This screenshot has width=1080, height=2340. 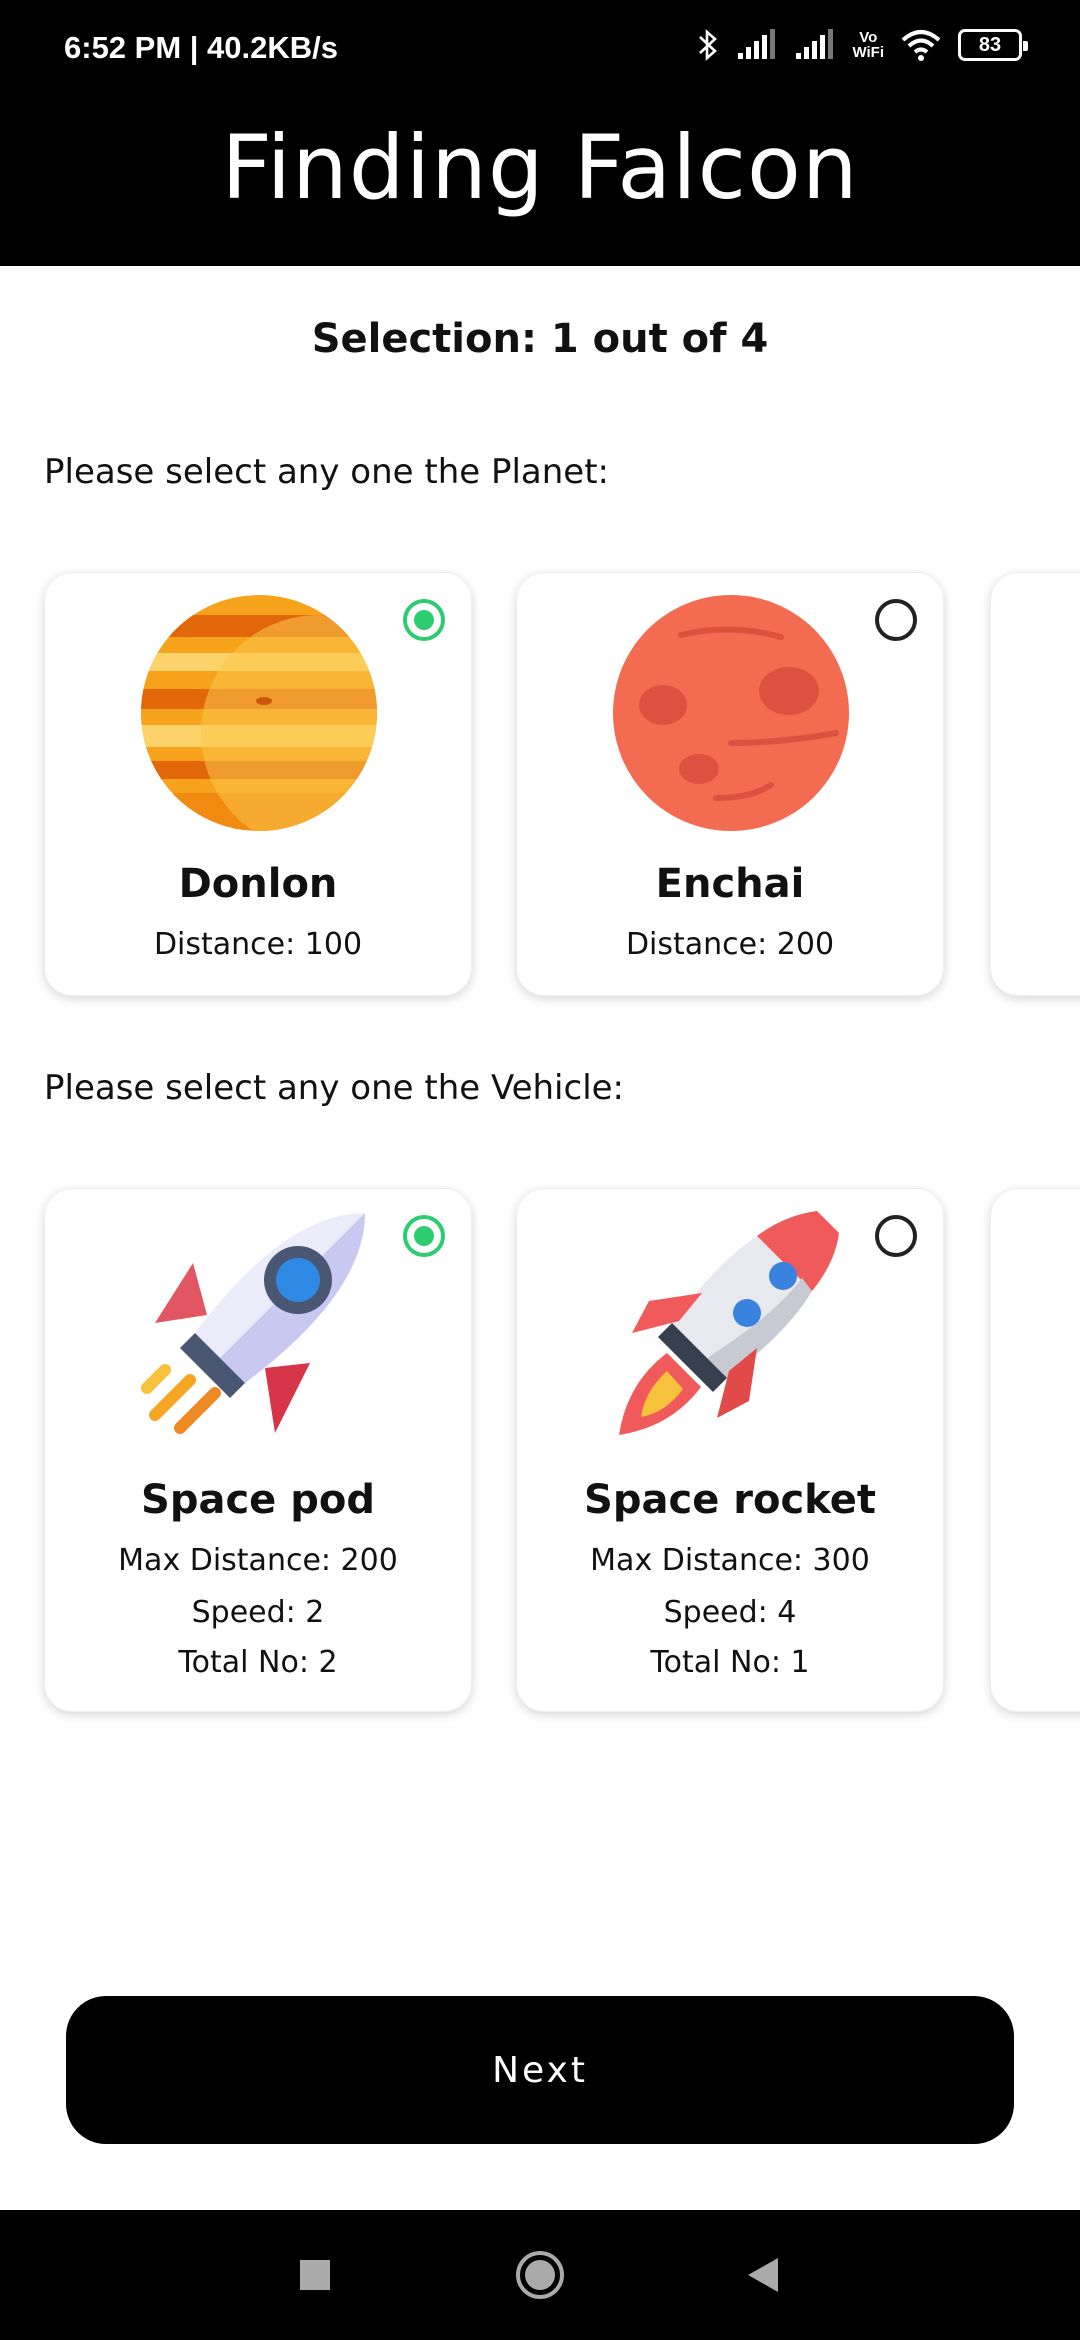 I want to click on recents-button, so click(x=315, y=2275).